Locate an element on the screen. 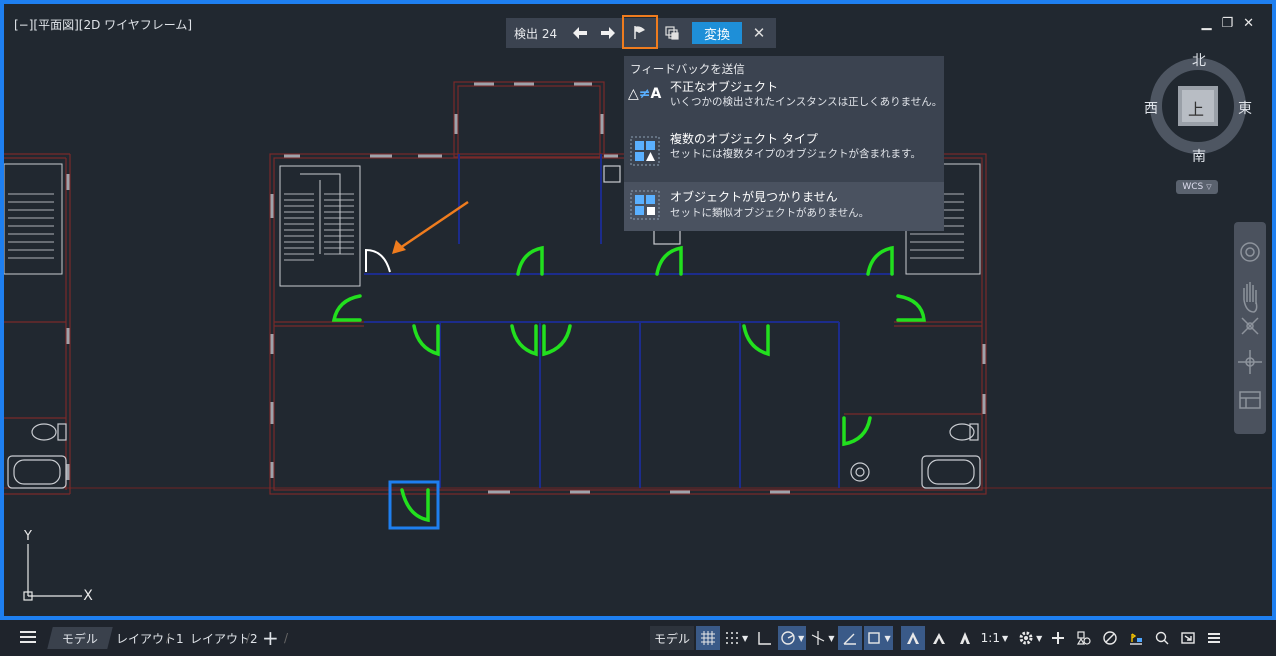 The width and height of the screenshot is (1276, 656). snap-icon: ▼ is located at coordinates (736, 638).